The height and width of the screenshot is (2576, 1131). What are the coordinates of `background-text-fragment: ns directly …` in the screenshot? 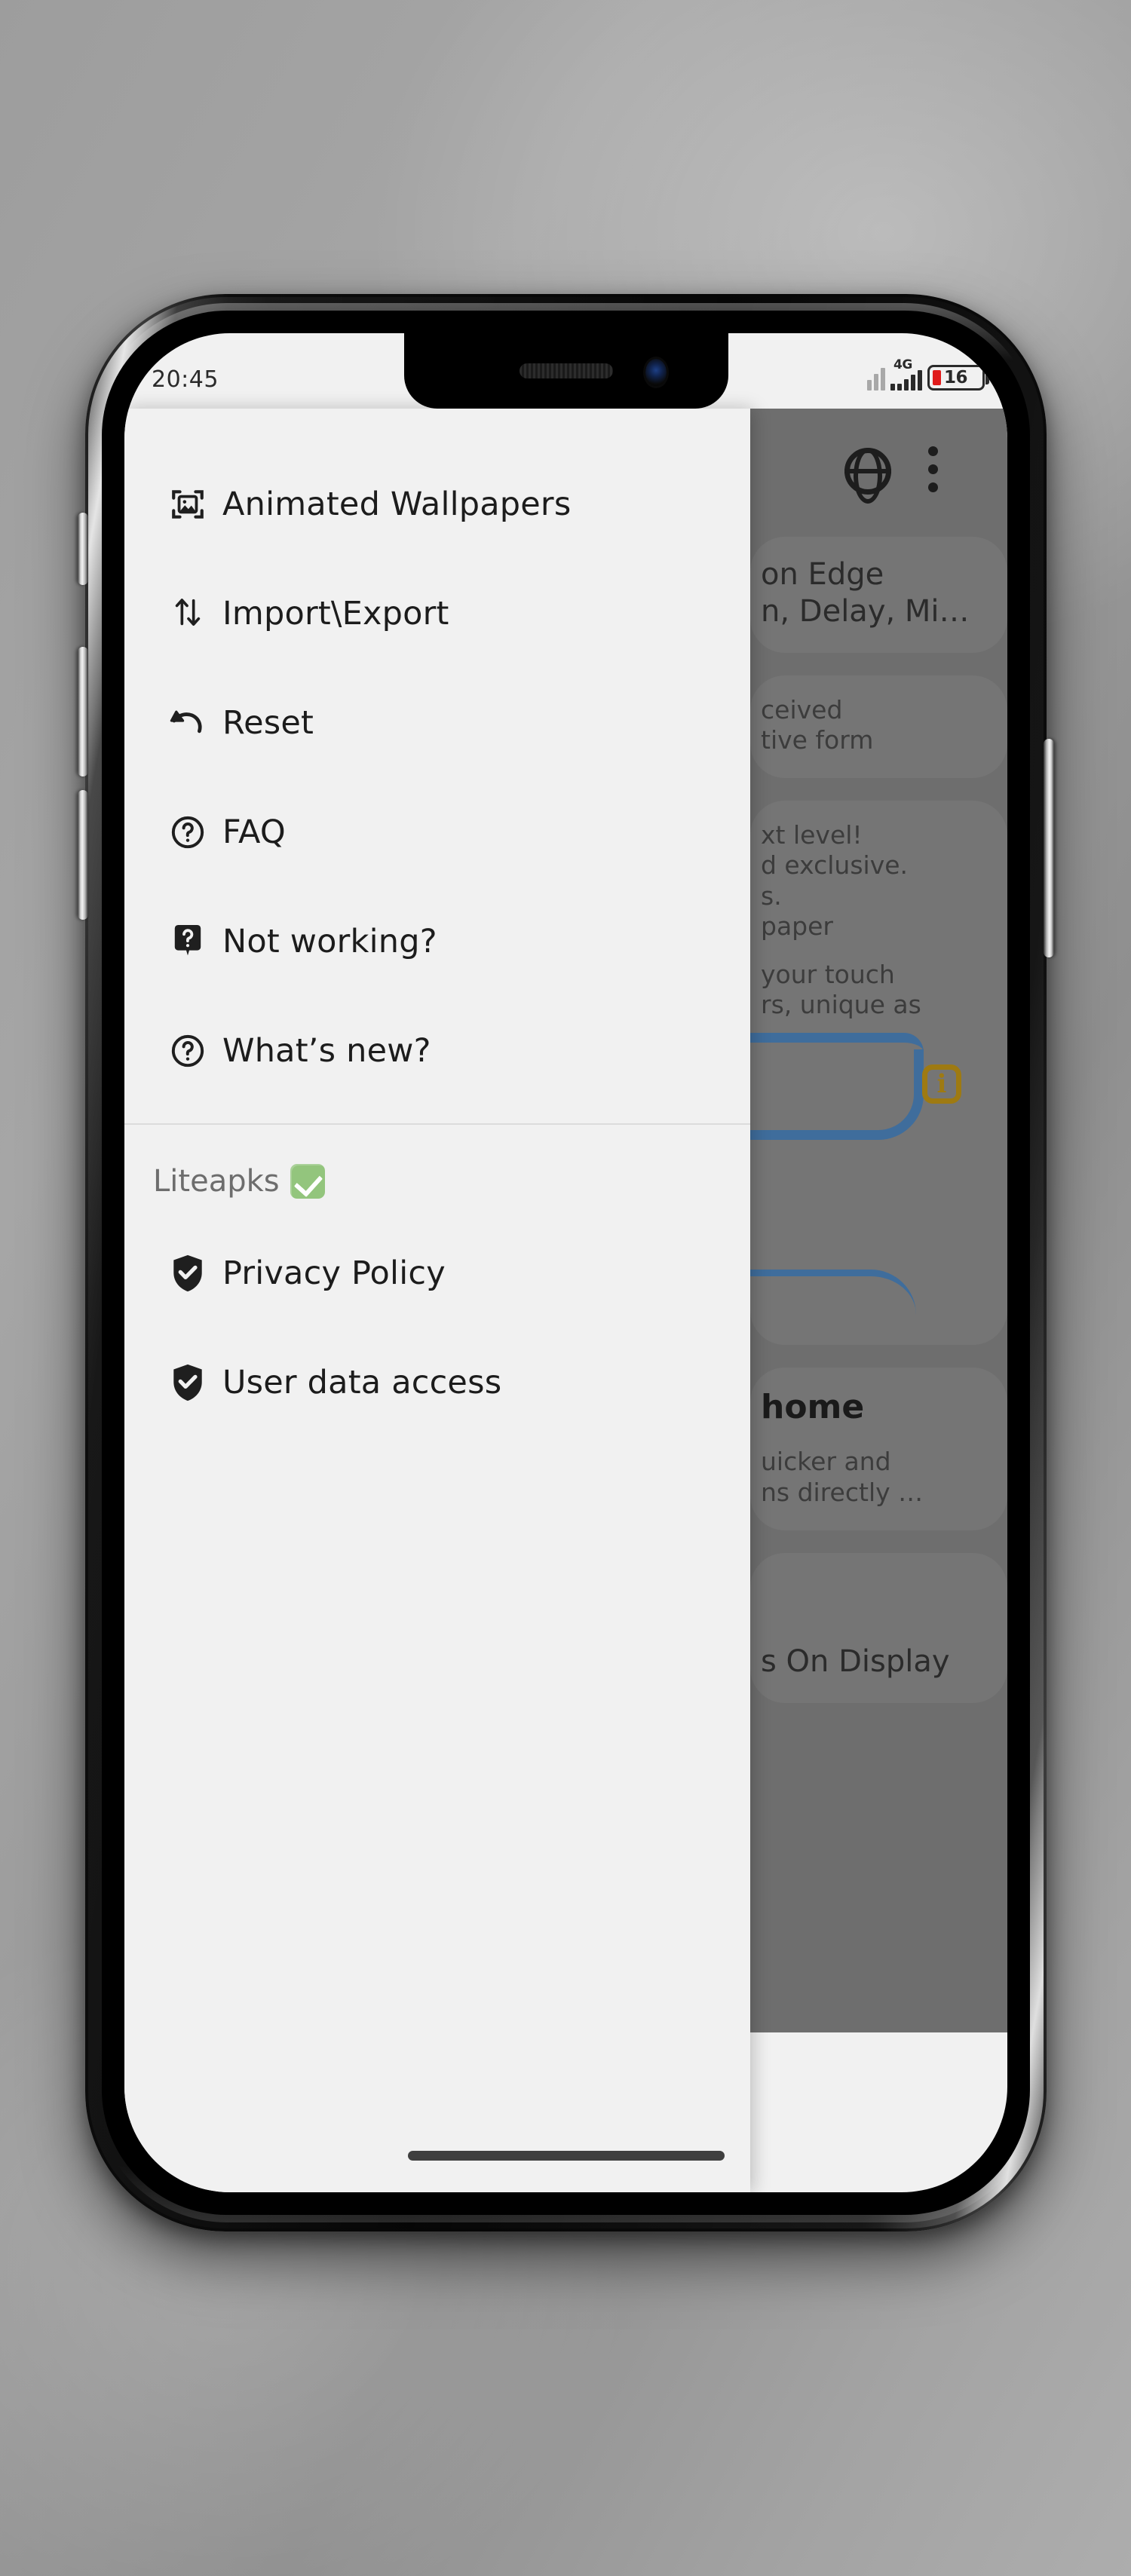 It's located at (843, 1492).